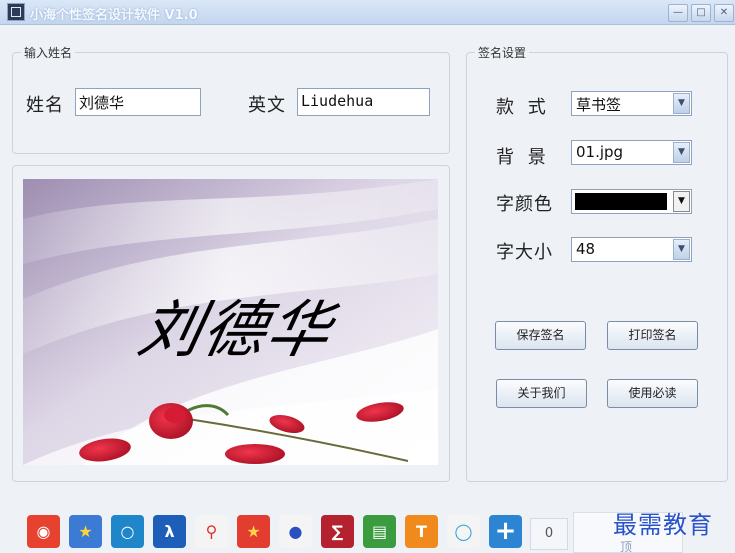 The width and height of the screenshot is (735, 553). I want to click on top-label: 顶, so click(626, 545).